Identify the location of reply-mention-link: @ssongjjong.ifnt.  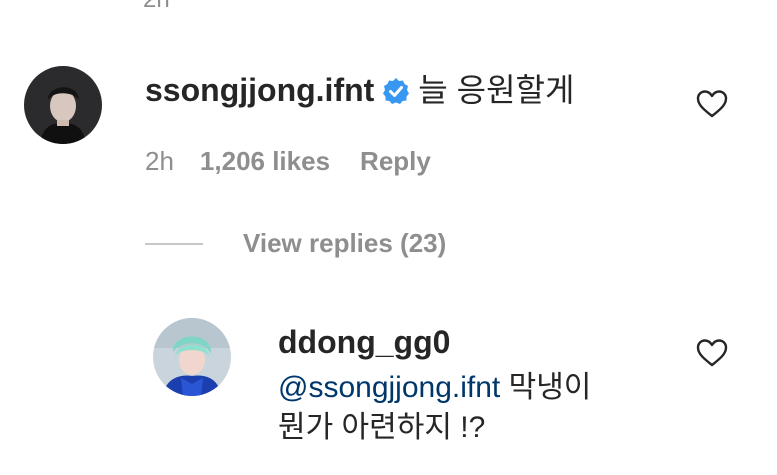
(389, 387).